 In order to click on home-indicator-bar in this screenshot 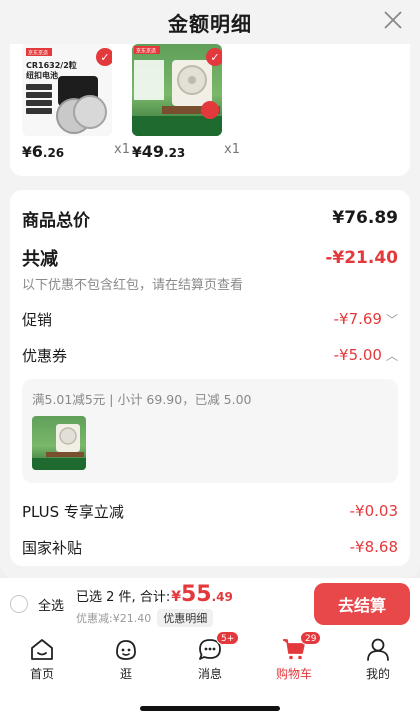, I will do `click(210, 708)`.